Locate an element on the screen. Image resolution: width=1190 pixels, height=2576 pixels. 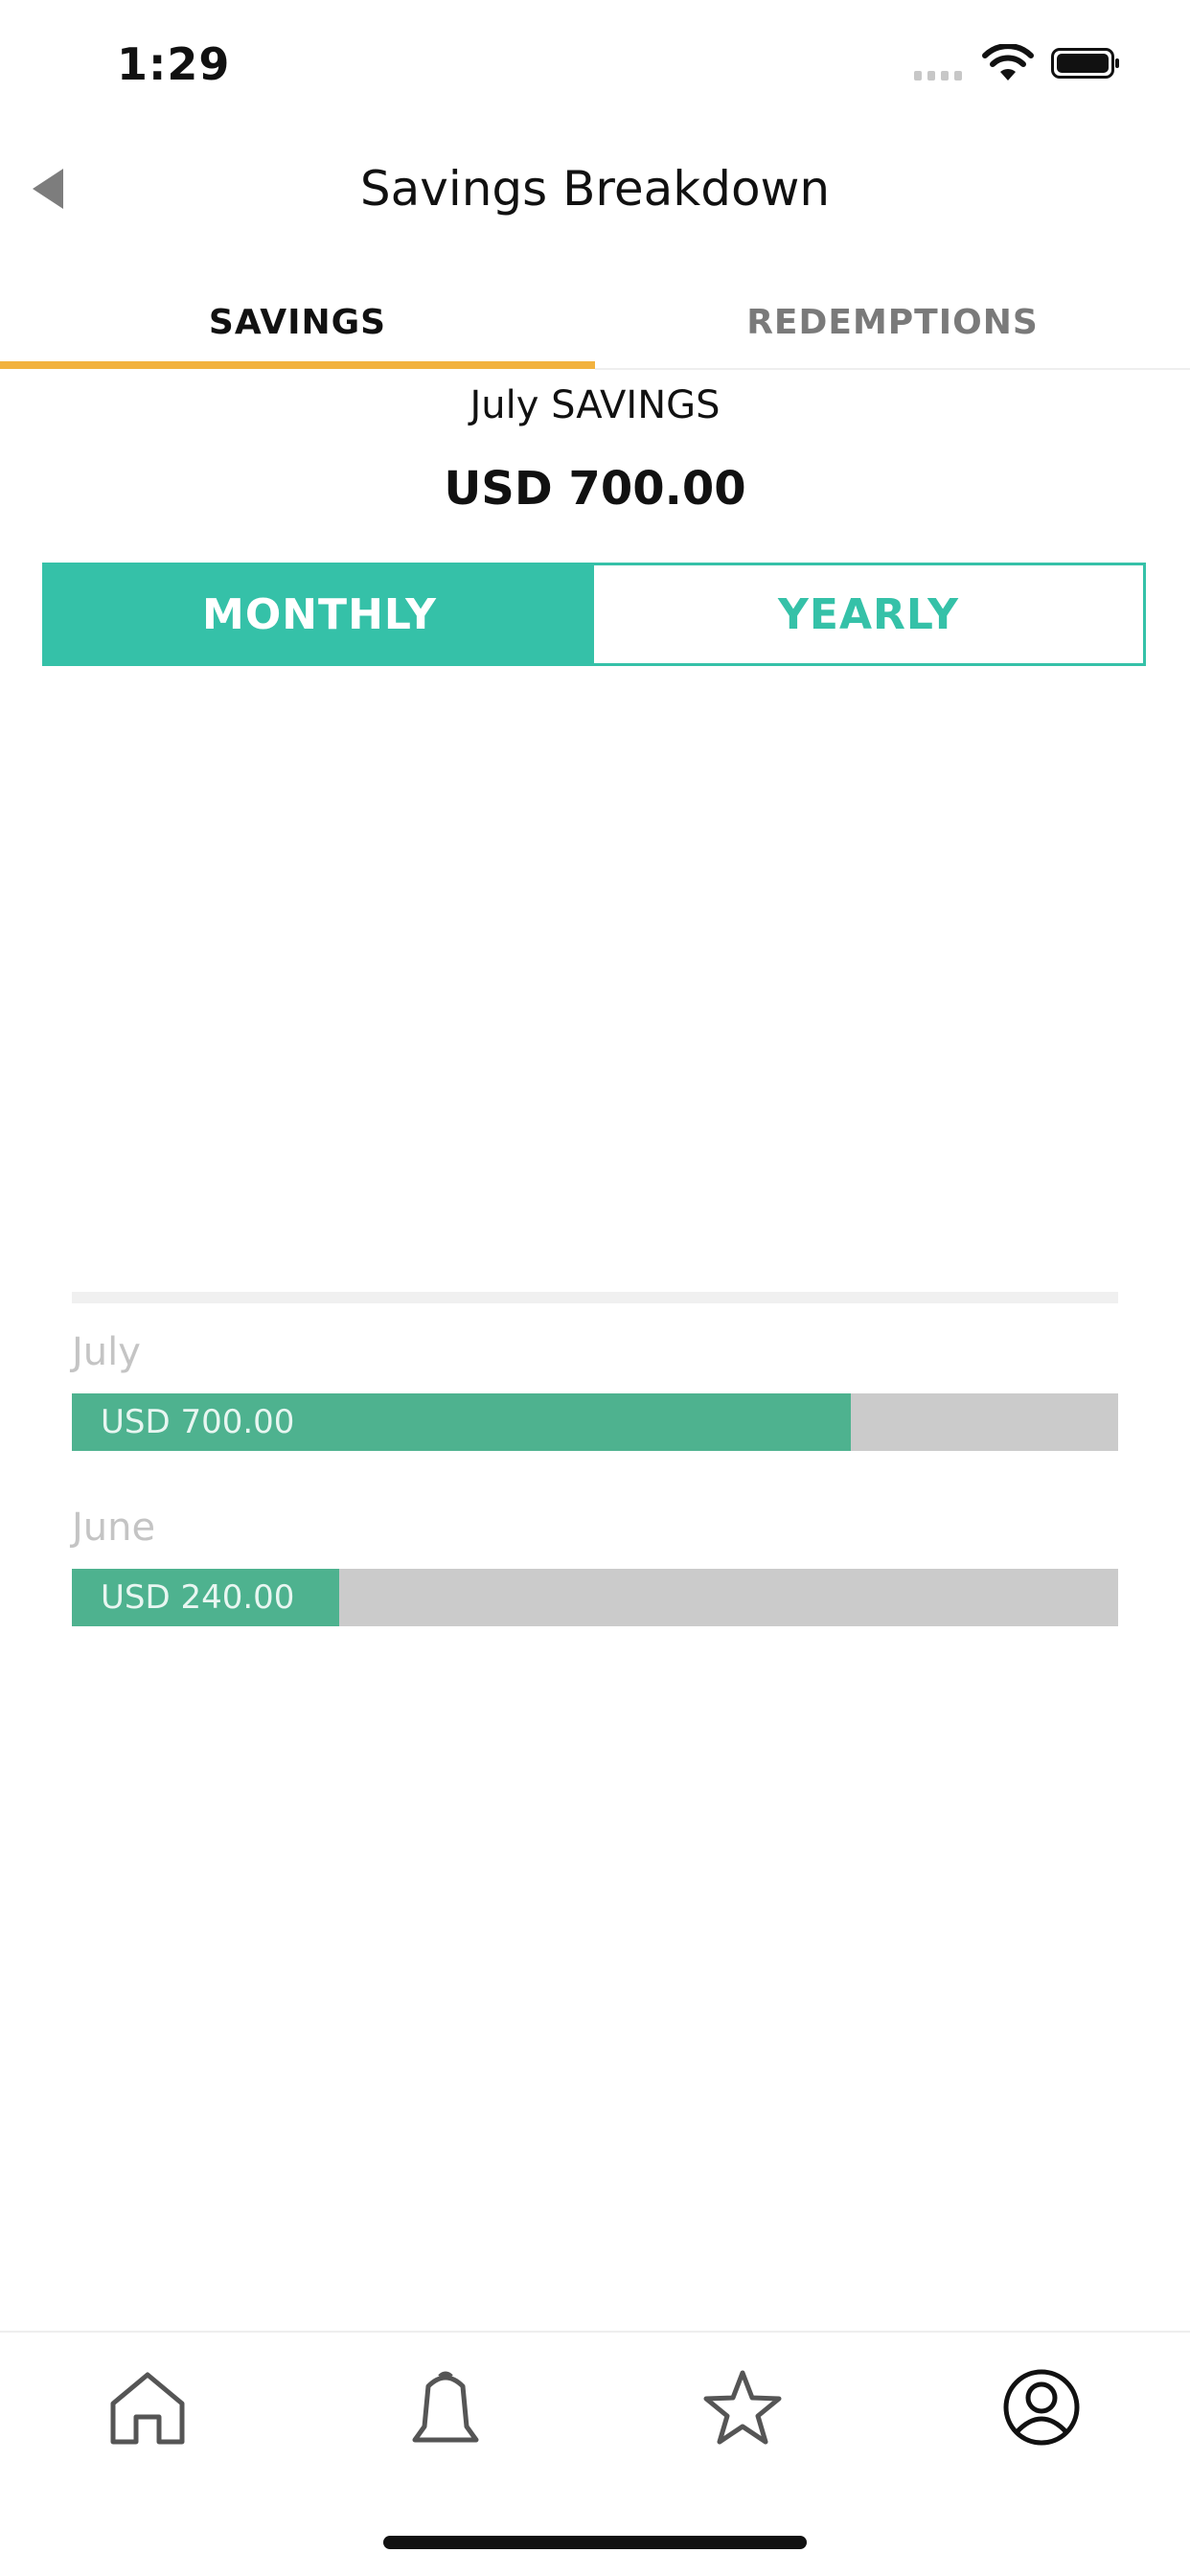
tab-divider is located at coordinates (893, 369).